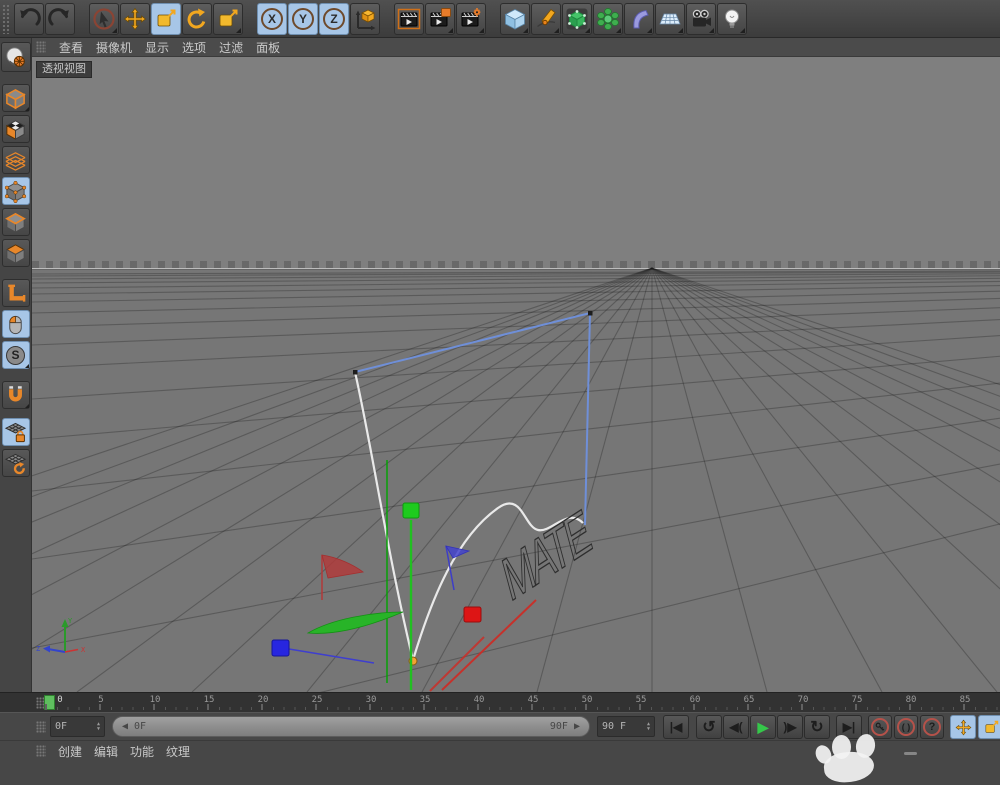  What do you see at coordinates (15, 293) in the screenshot?
I see `axis-workplane-button` at bounding box center [15, 293].